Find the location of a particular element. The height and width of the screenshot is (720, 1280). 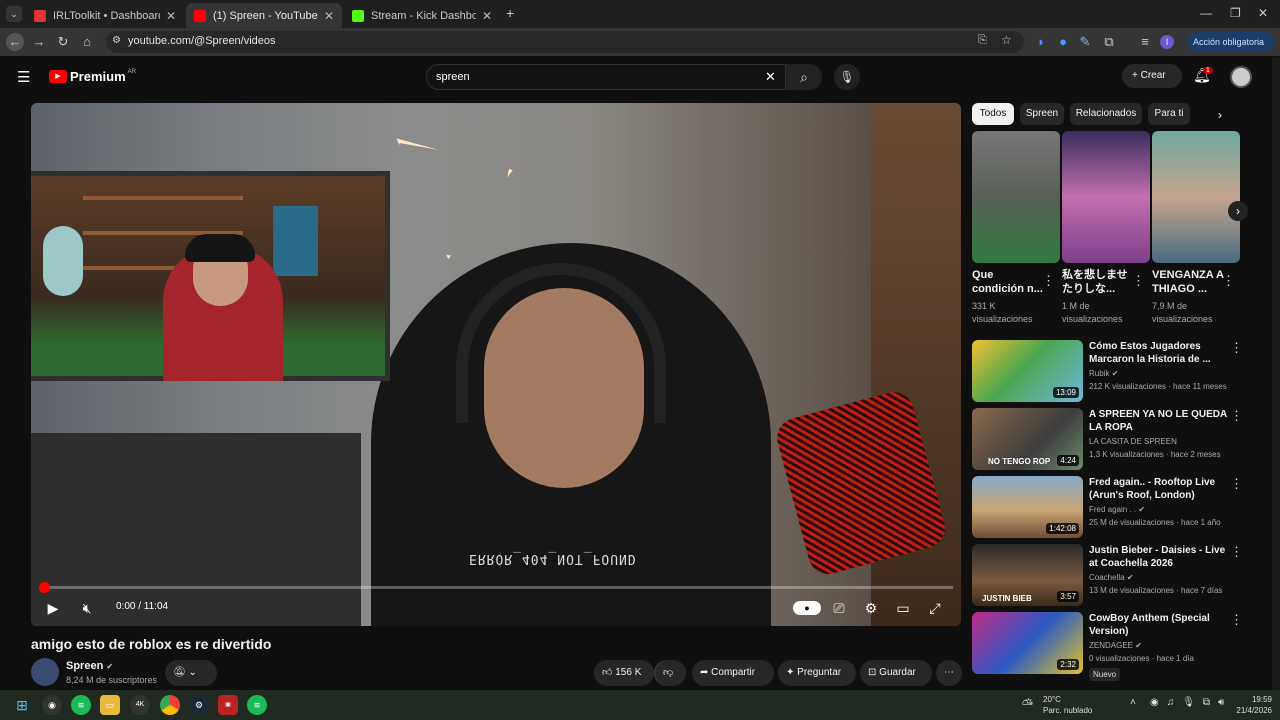

bookmark-star-icon: ☆ is located at coordinates (1006, 40).